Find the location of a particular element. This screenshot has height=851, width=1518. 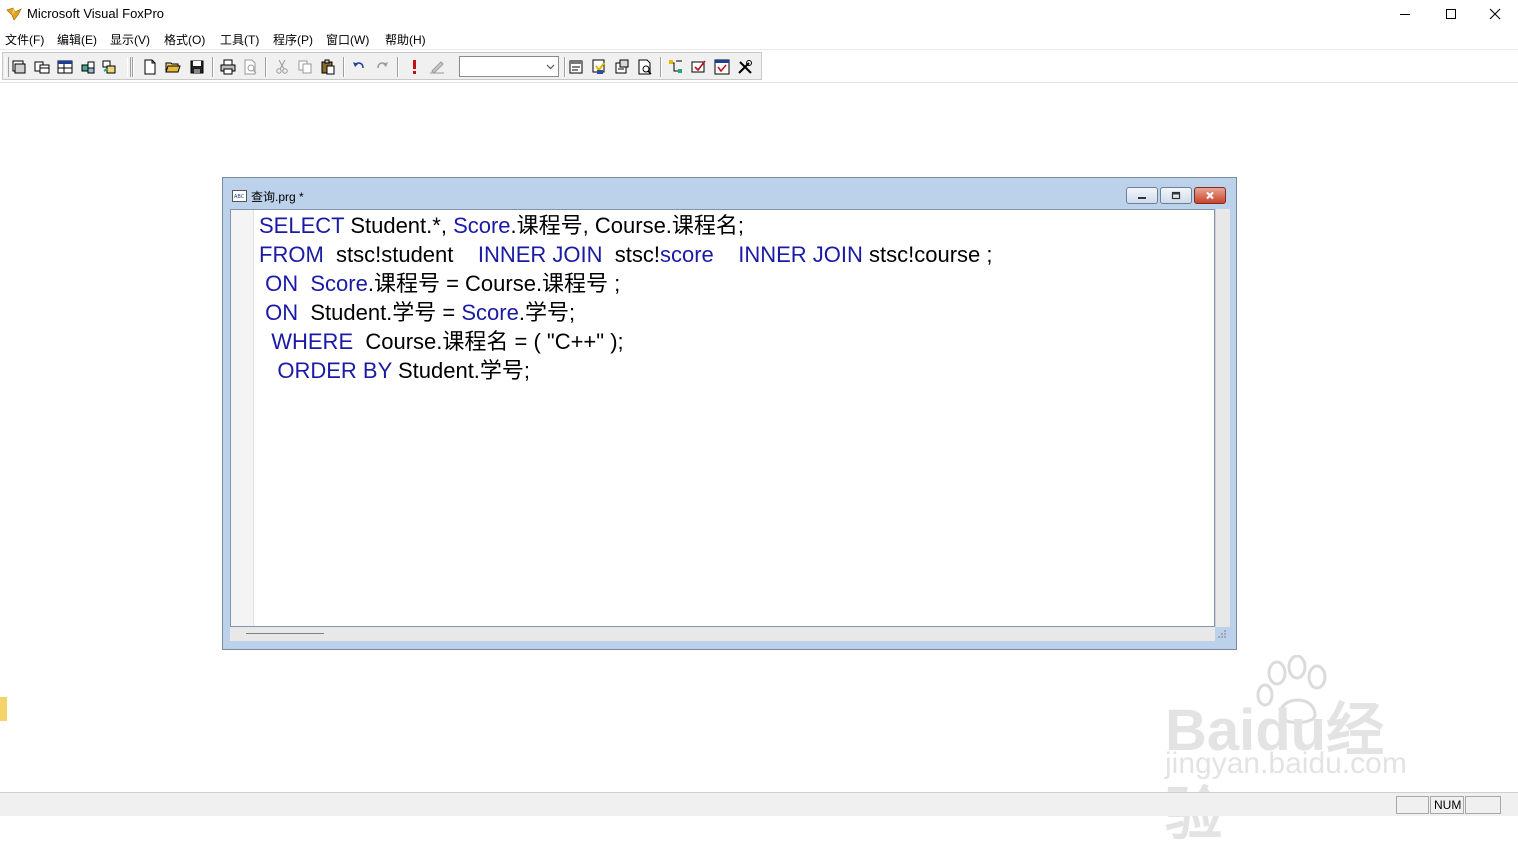

editor-close-button is located at coordinates (1210, 195).